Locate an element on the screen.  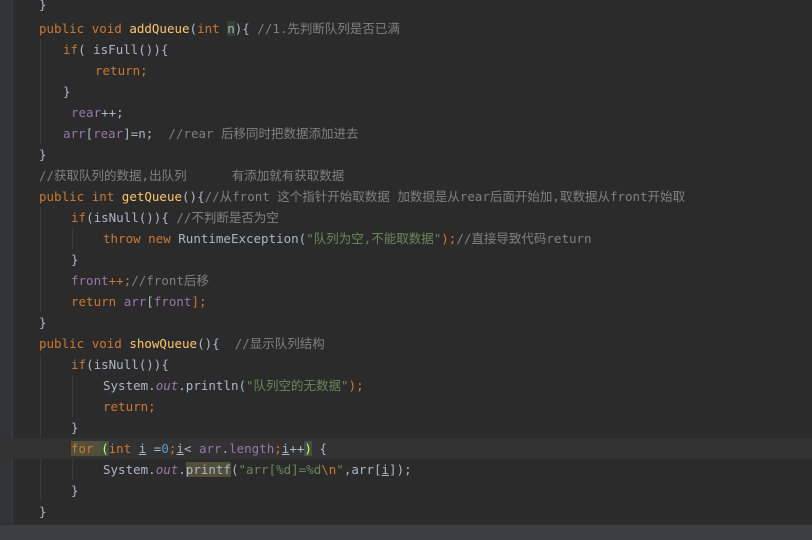
code-token: new is located at coordinates (163, 238).